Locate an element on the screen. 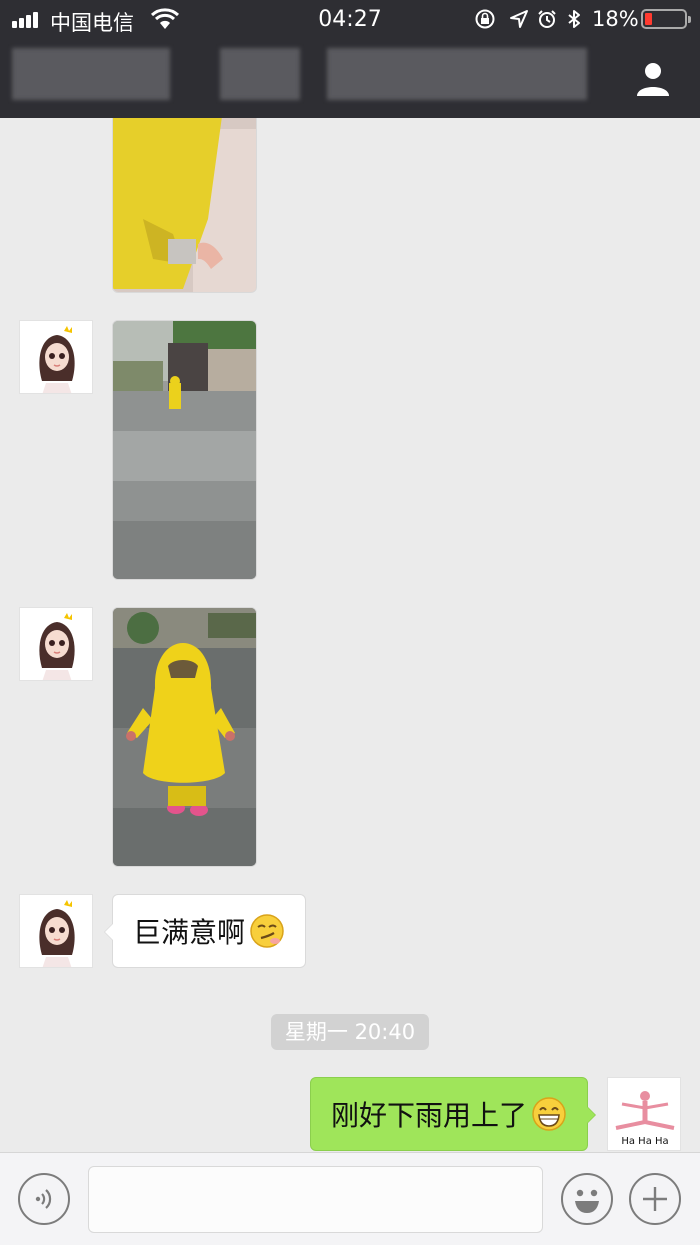 The height and width of the screenshot is (1245, 700). my-avatar: Ha Ha Ha is located at coordinates (644, 1114).